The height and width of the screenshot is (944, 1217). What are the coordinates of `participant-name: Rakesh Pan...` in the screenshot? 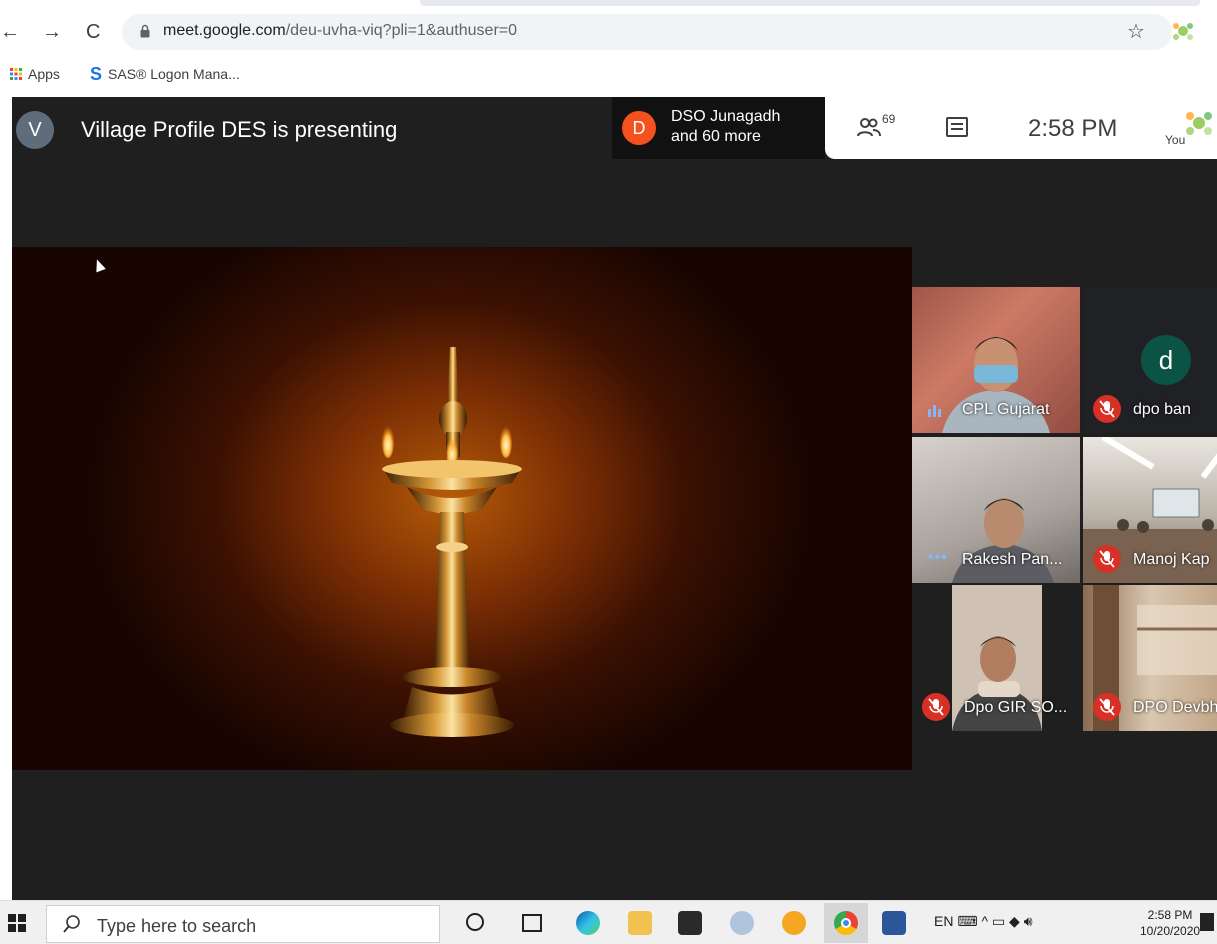 It's located at (1012, 559).